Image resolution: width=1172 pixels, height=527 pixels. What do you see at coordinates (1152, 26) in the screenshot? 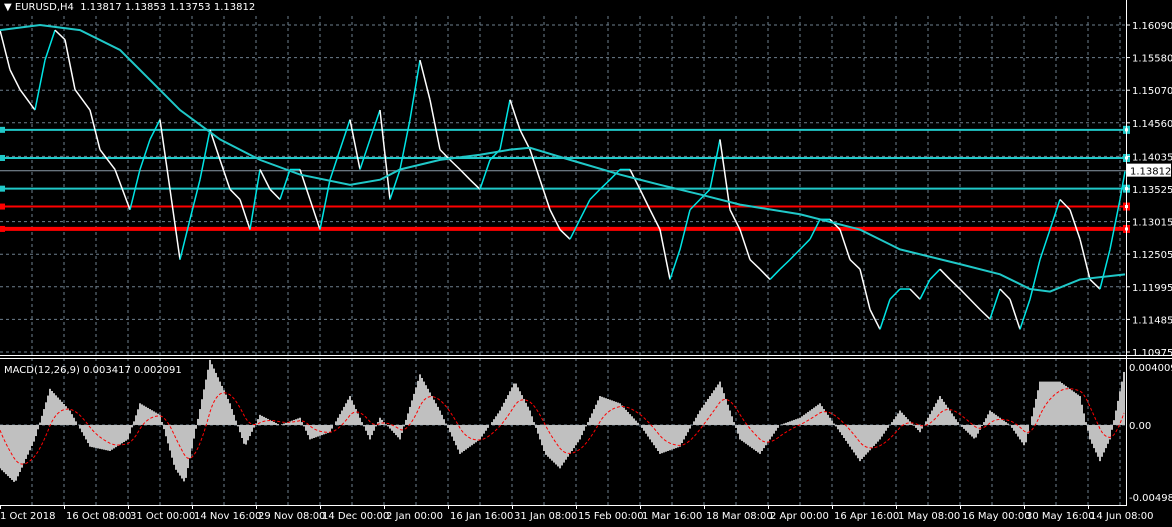
I see `price-tick-label: 1.16090` at bounding box center [1152, 26].